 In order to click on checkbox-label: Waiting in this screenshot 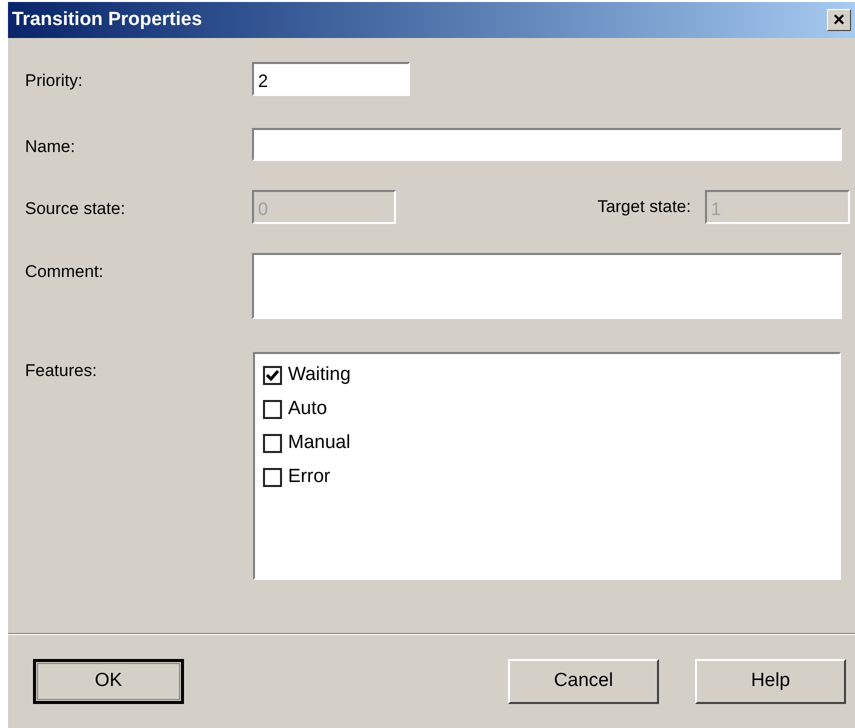, I will do `click(319, 375)`.